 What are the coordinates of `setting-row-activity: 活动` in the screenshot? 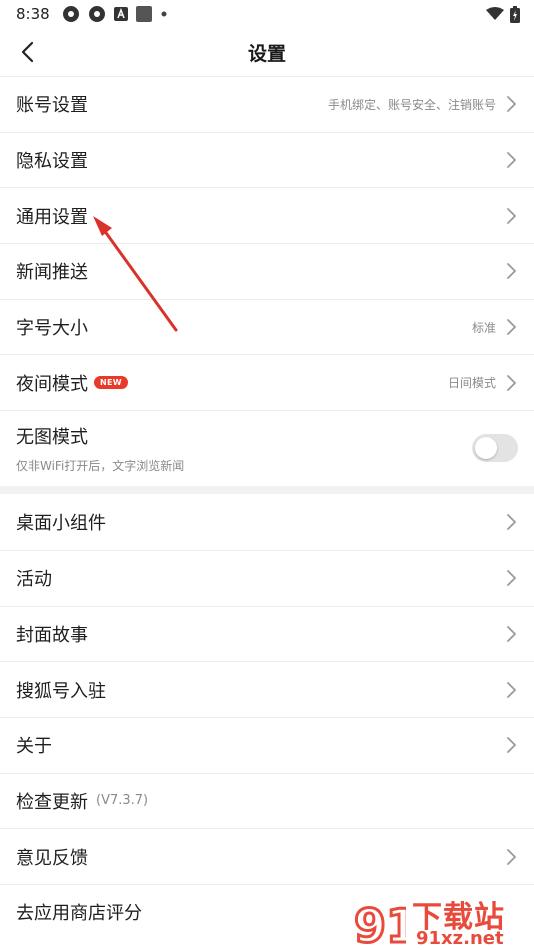 It's located at (267, 577).